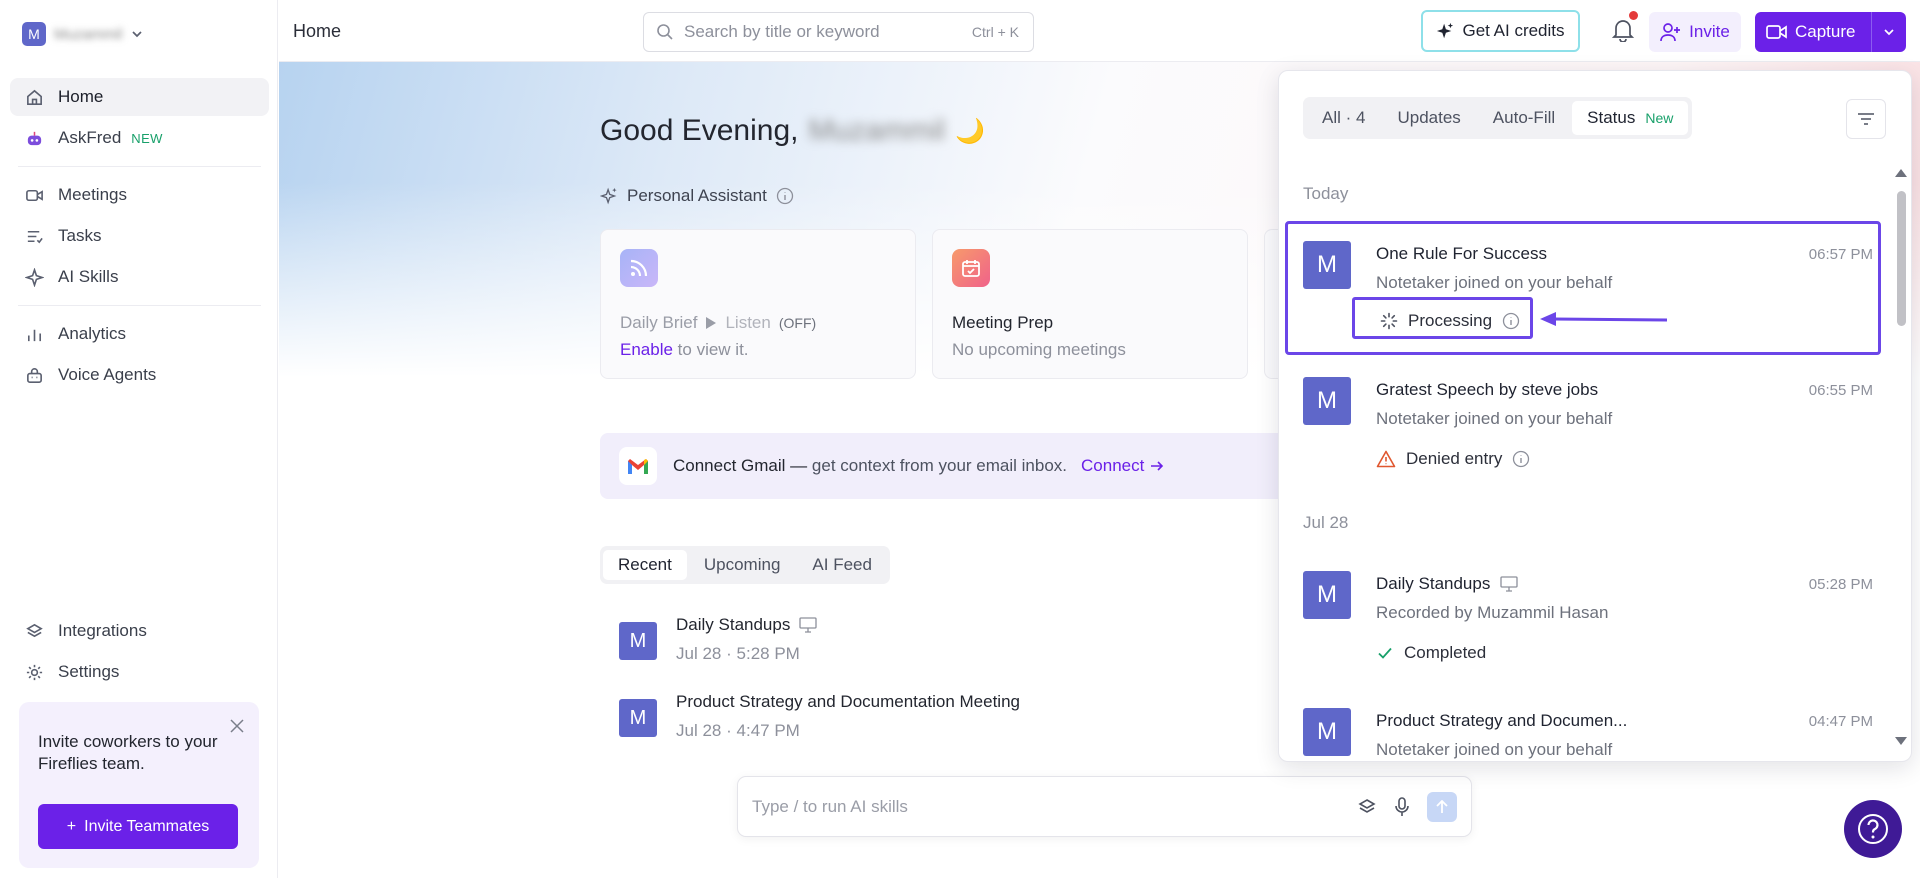 The height and width of the screenshot is (878, 1920). What do you see at coordinates (1090, 304) in the screenshot?
I see `meeting-prep-card: Meeting Prep No upcoming meetings` at bounding box center [1090, 304].